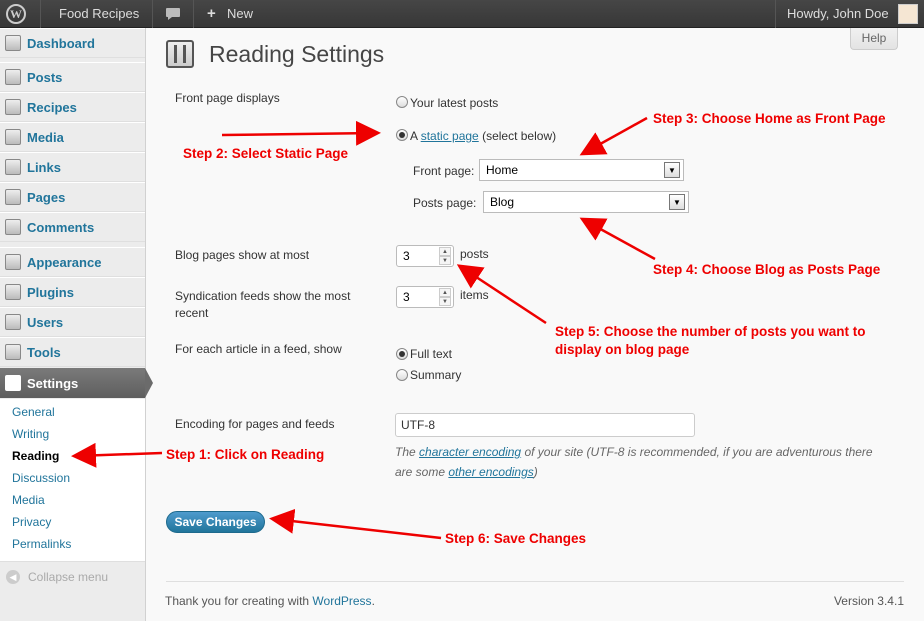 This screenshot has height=621, width=924. I want to click on sidebar-item-label: Dashboard, so click(61, 43).